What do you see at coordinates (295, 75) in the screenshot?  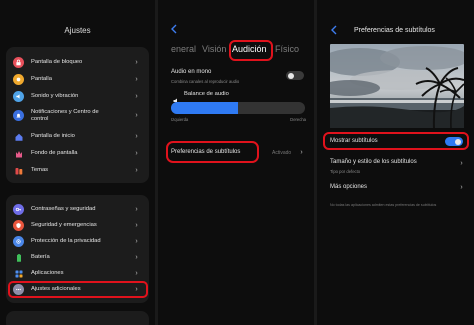 I see `mono-audio-toggle` at bounding box center [295, 75].